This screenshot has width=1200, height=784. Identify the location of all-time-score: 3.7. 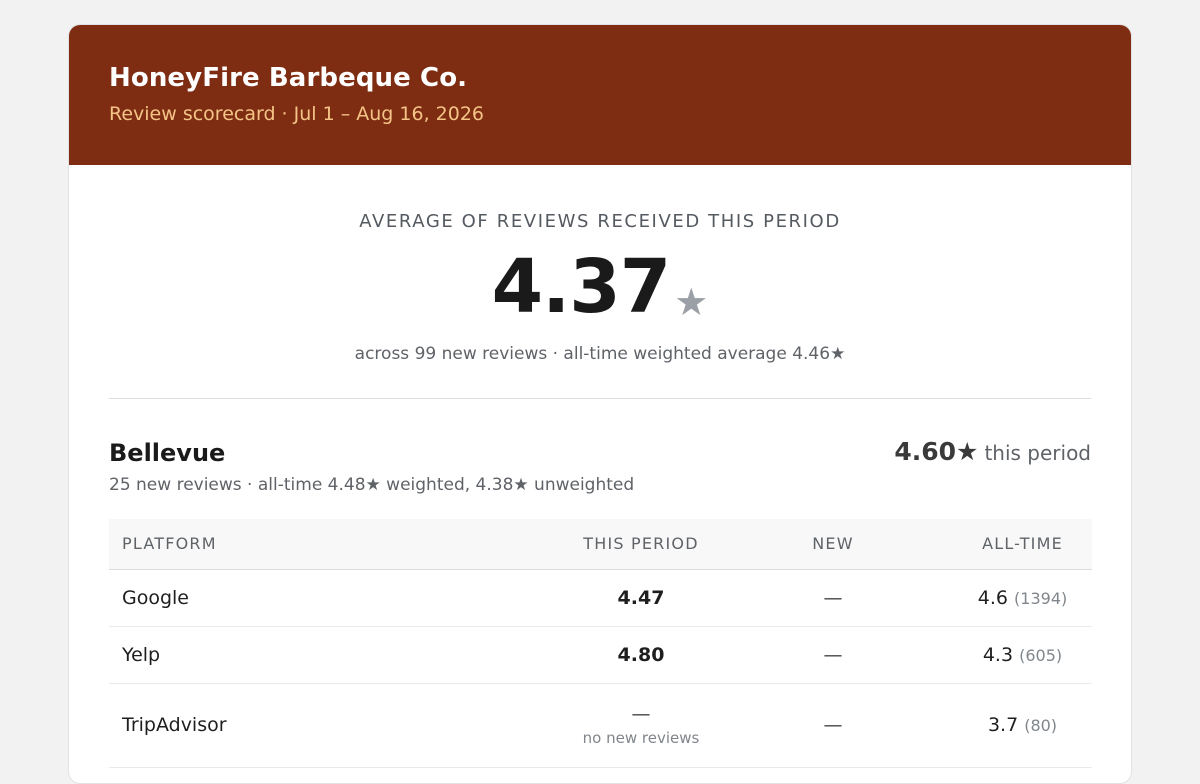
(1003, 725).